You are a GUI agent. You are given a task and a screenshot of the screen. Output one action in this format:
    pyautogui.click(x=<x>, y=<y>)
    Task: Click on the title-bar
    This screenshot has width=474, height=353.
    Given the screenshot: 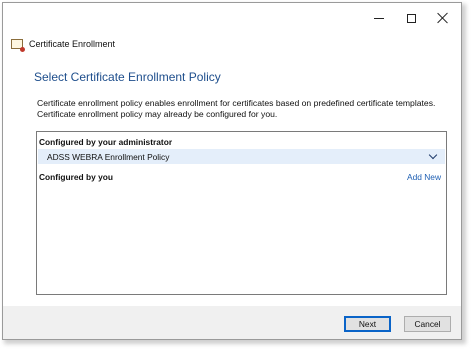 What is the action you would take?
    pyautogui.click(x=232, y=18)
    